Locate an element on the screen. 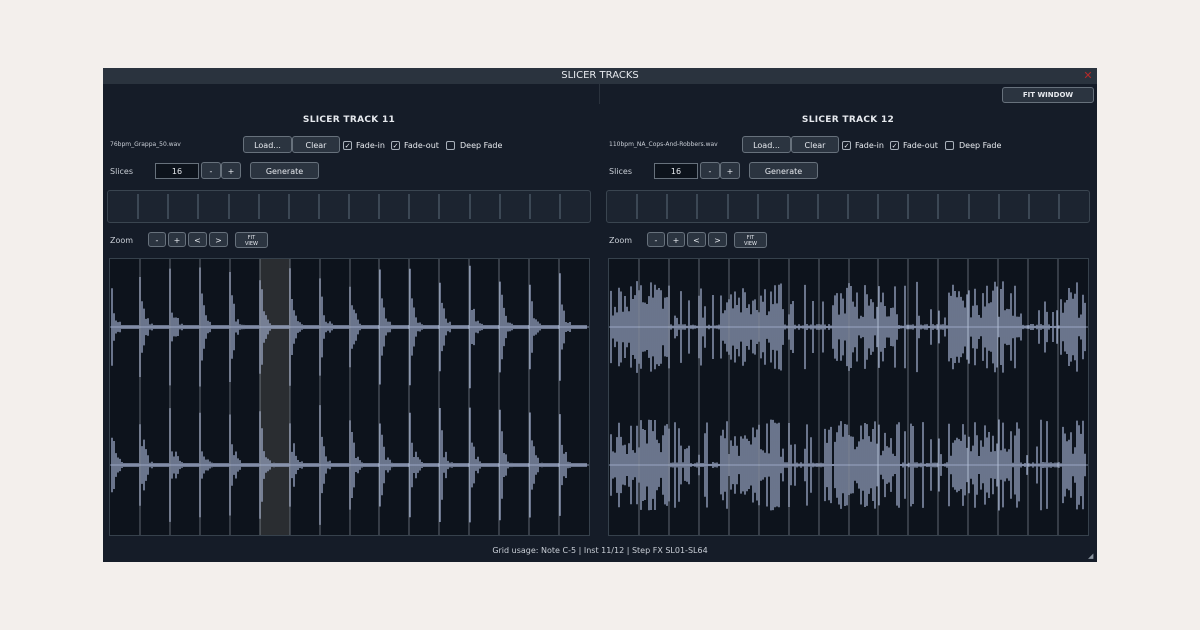 This screenshot has width=1200, height=630. panel-title: SLICER TRACK 11 is located at coordinates (349, 120).